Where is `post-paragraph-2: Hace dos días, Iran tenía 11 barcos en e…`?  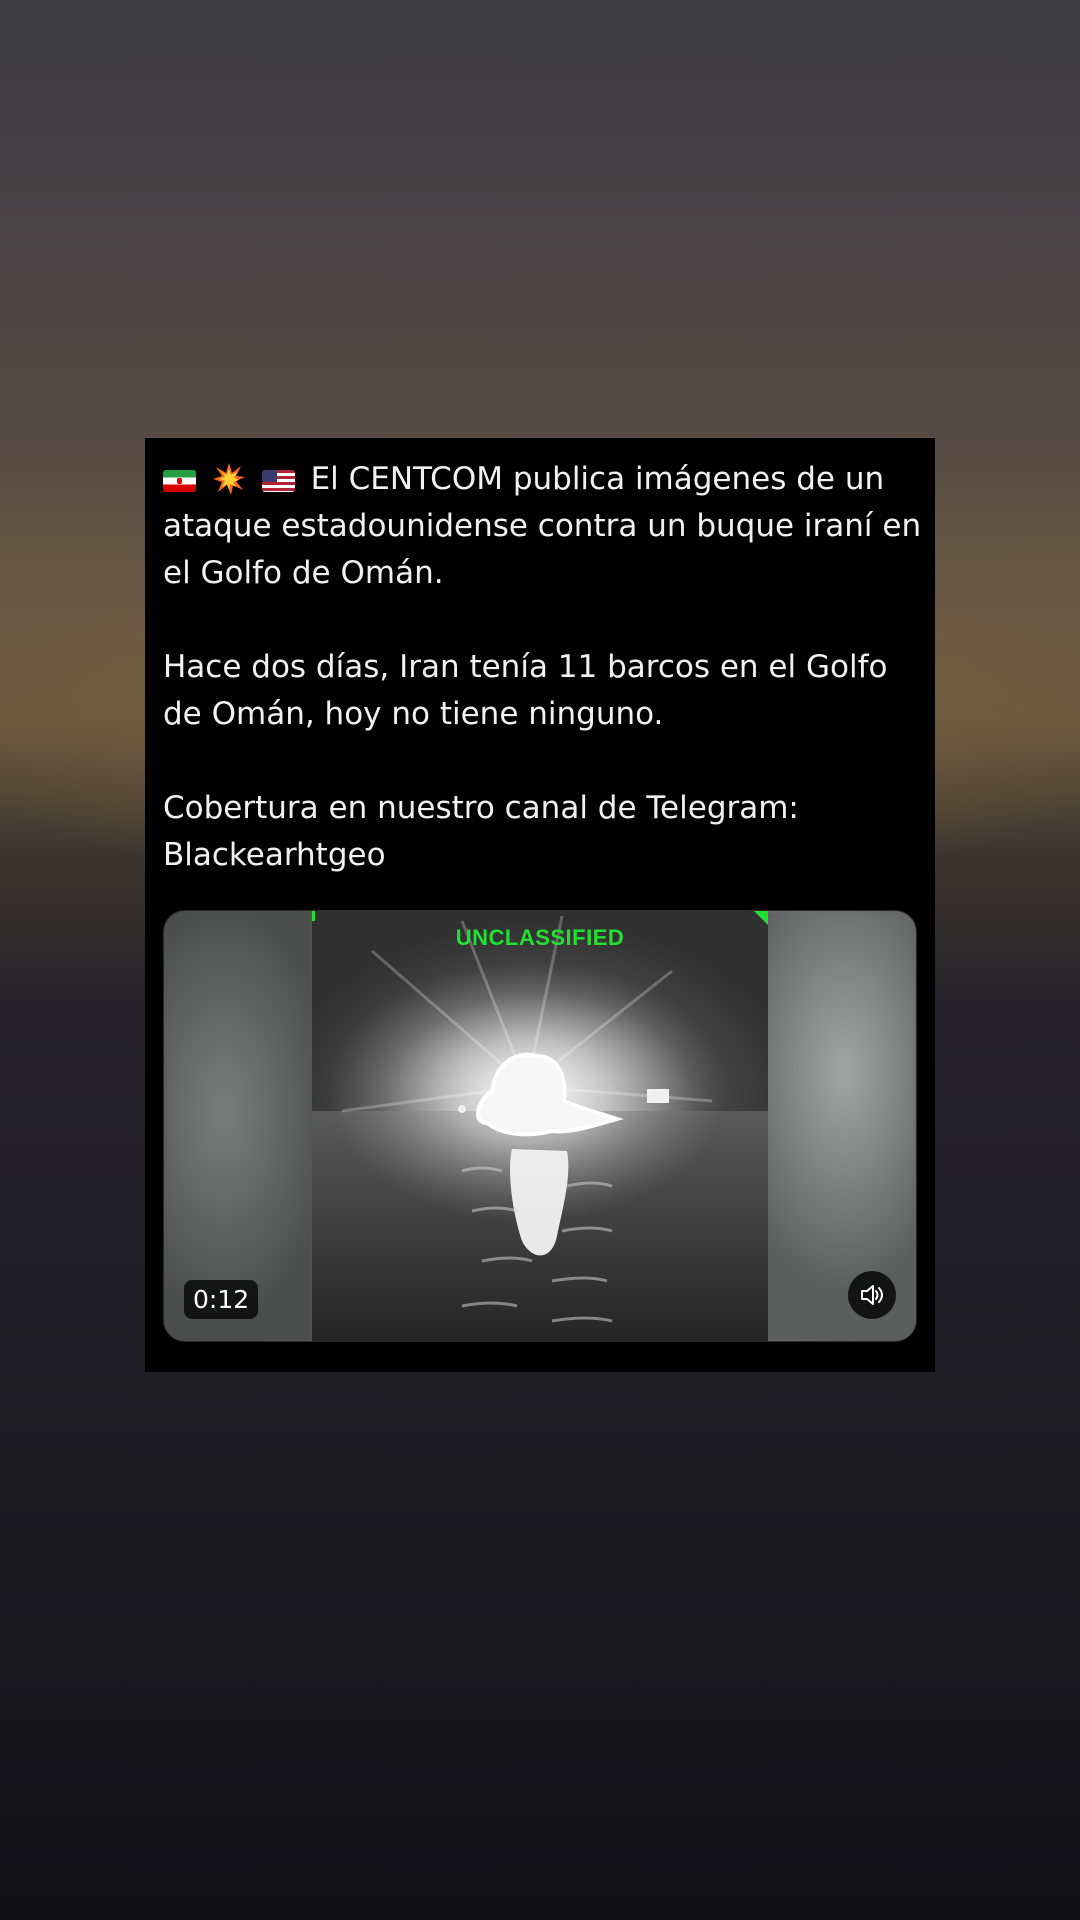
post-paragraph-2: Hace dos días, Iran tenía 11 barcos en e… is located at coordinates (525, 690).